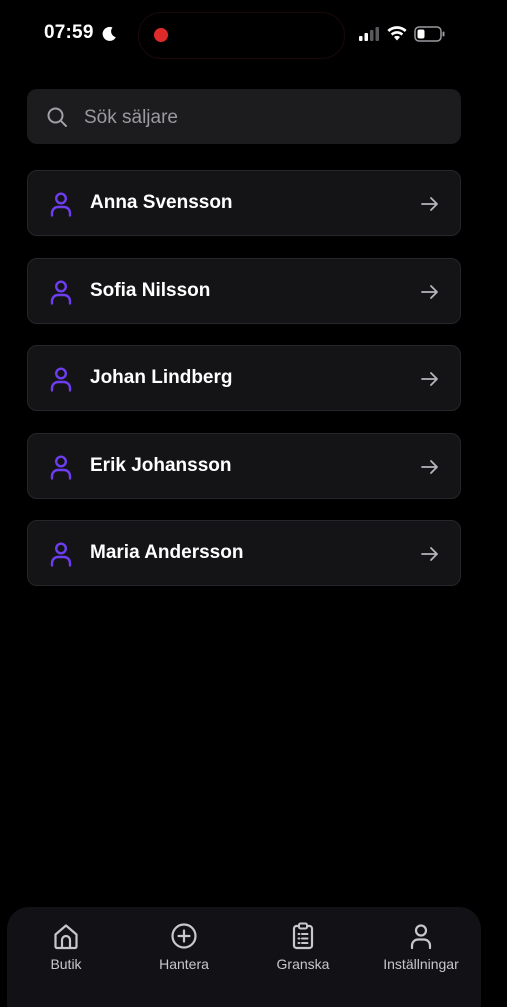 The image size is (507, 1007). I want to click on seller-row: Anna Svensson, so click(244, 203).